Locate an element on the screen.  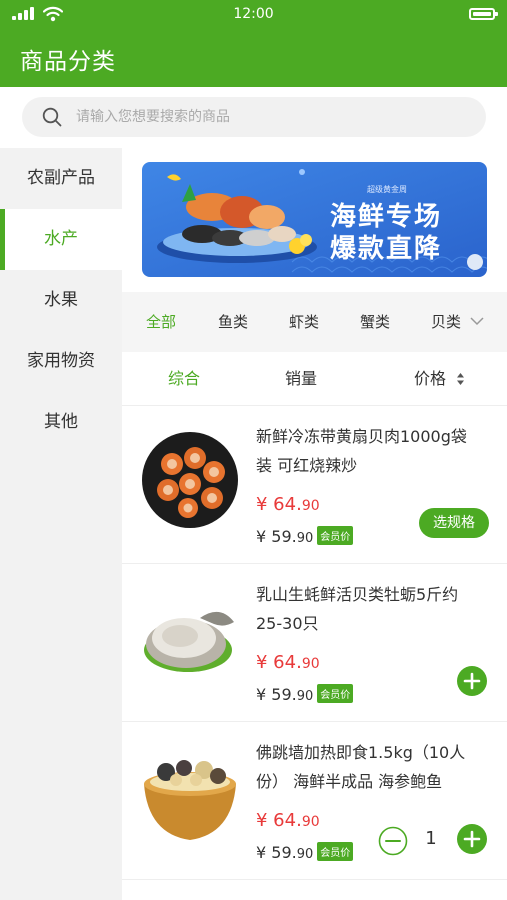
sidebar-item-fruit: 水果 is located at coordinates (61, 300).